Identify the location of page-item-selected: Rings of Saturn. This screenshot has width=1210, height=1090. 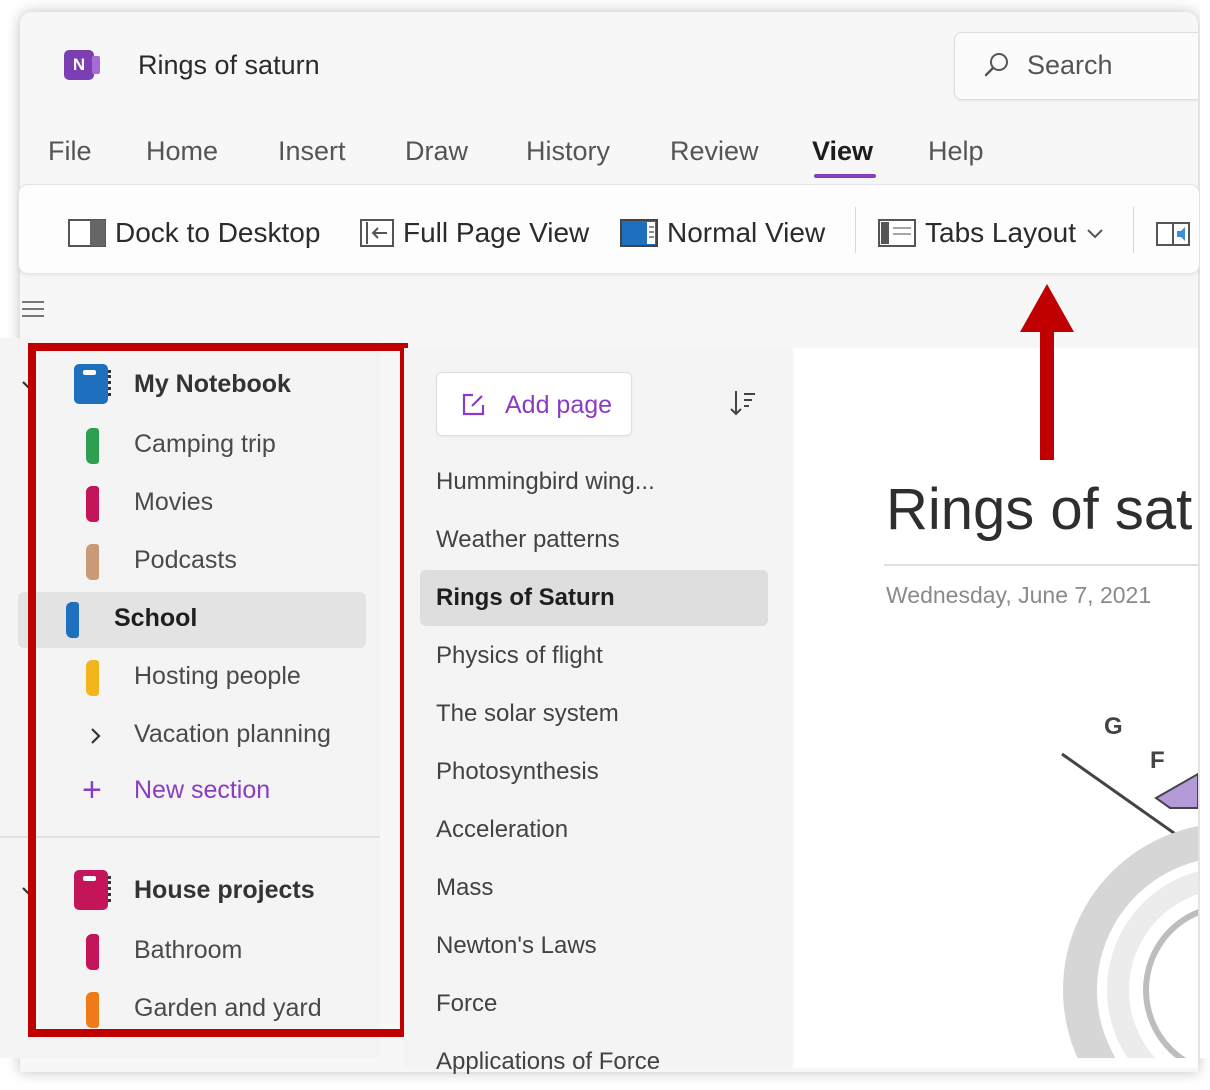
(594, 598).